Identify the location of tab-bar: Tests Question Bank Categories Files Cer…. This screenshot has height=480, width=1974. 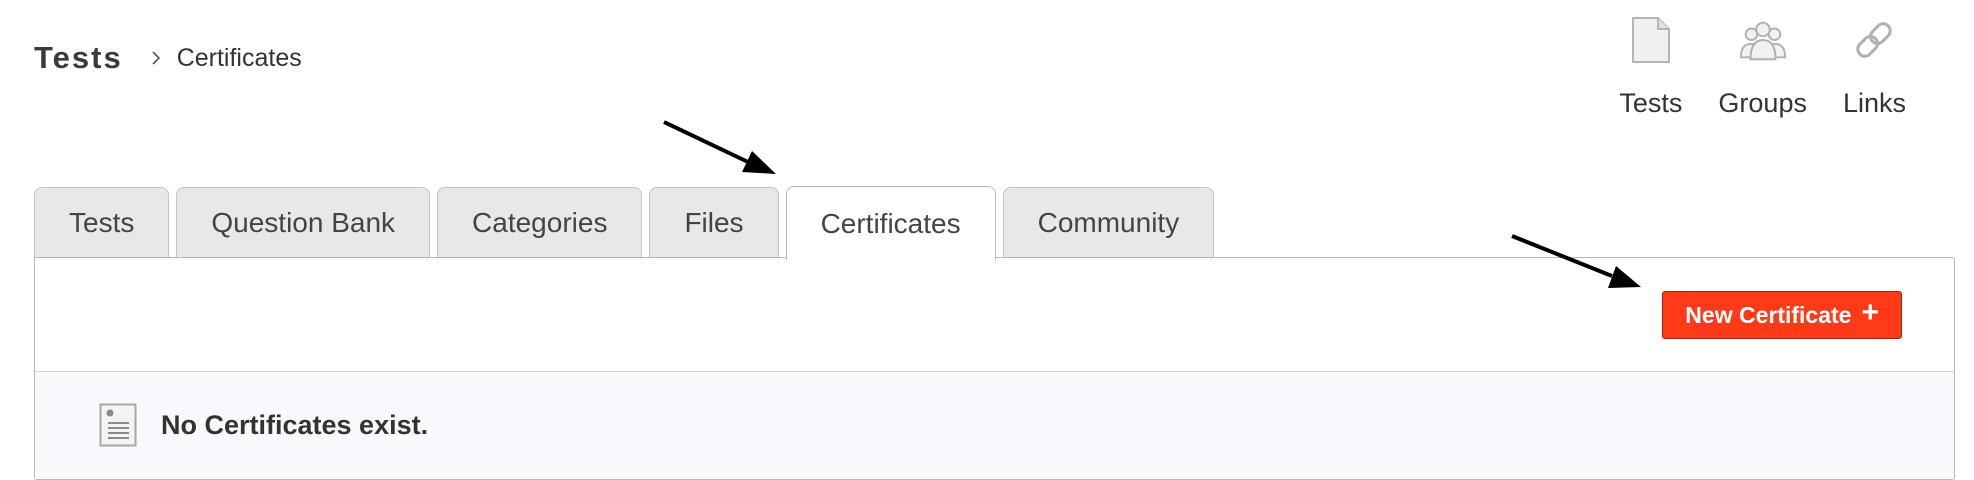
(627, 223).